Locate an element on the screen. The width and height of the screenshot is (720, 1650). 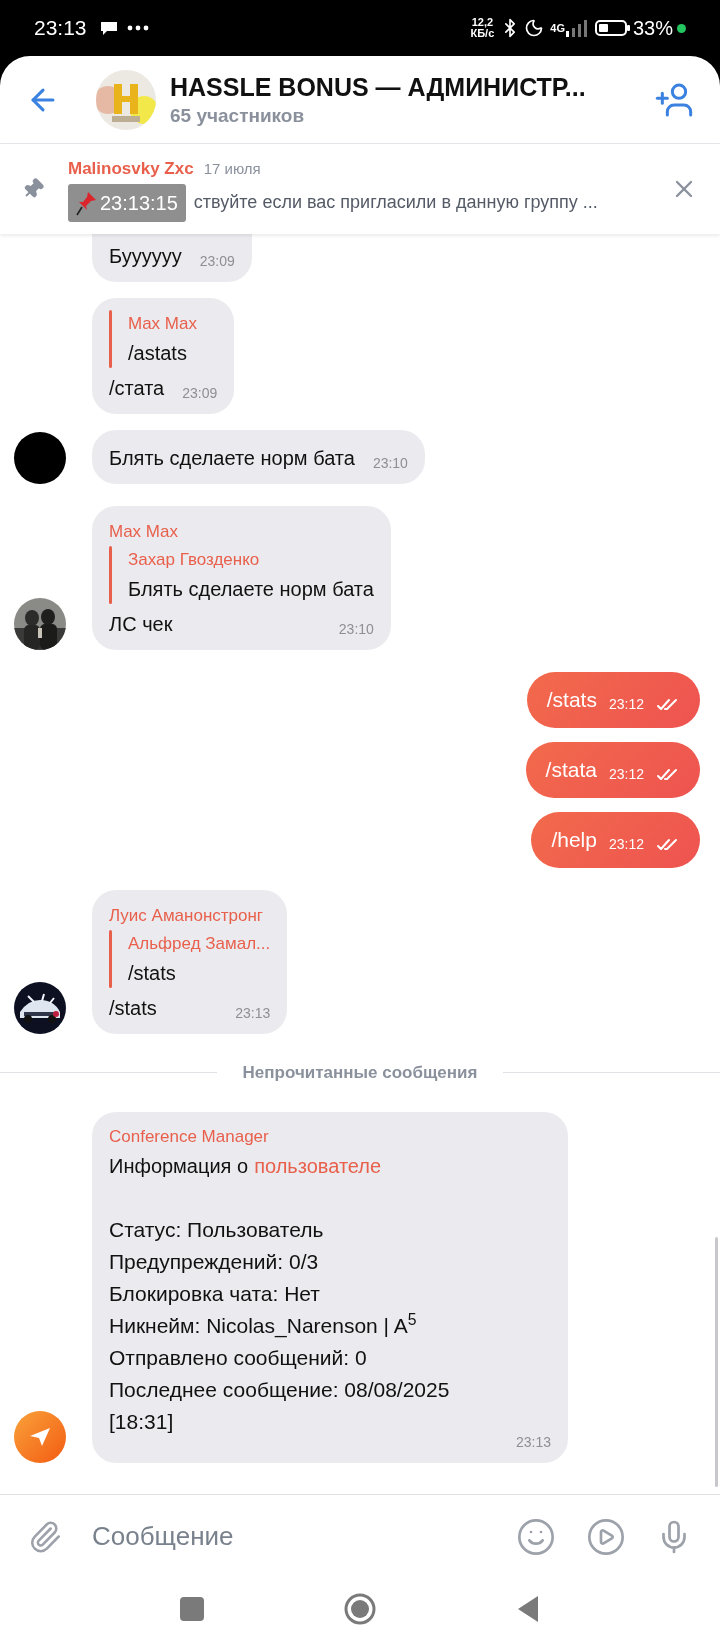
pinned-date: 17 июля is located at coordinates (232, 169).